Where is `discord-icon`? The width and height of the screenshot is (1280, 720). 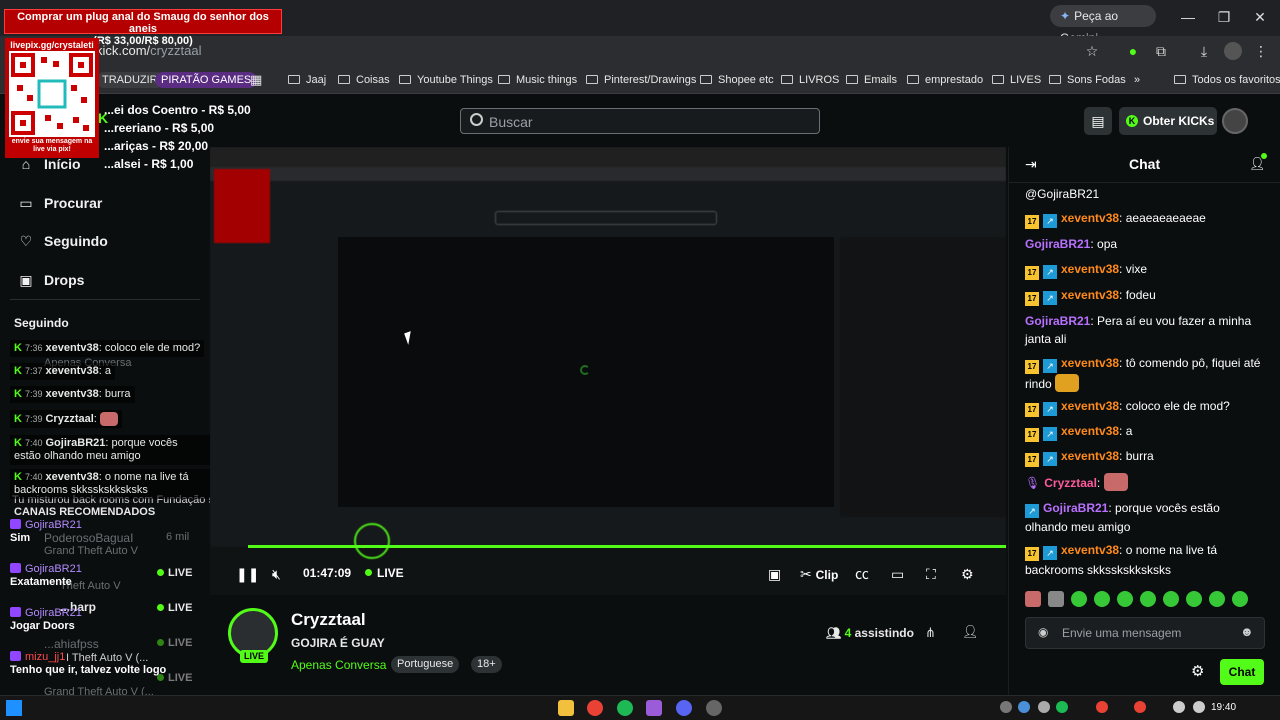
discord-icon is located at coordinates (684, 708).